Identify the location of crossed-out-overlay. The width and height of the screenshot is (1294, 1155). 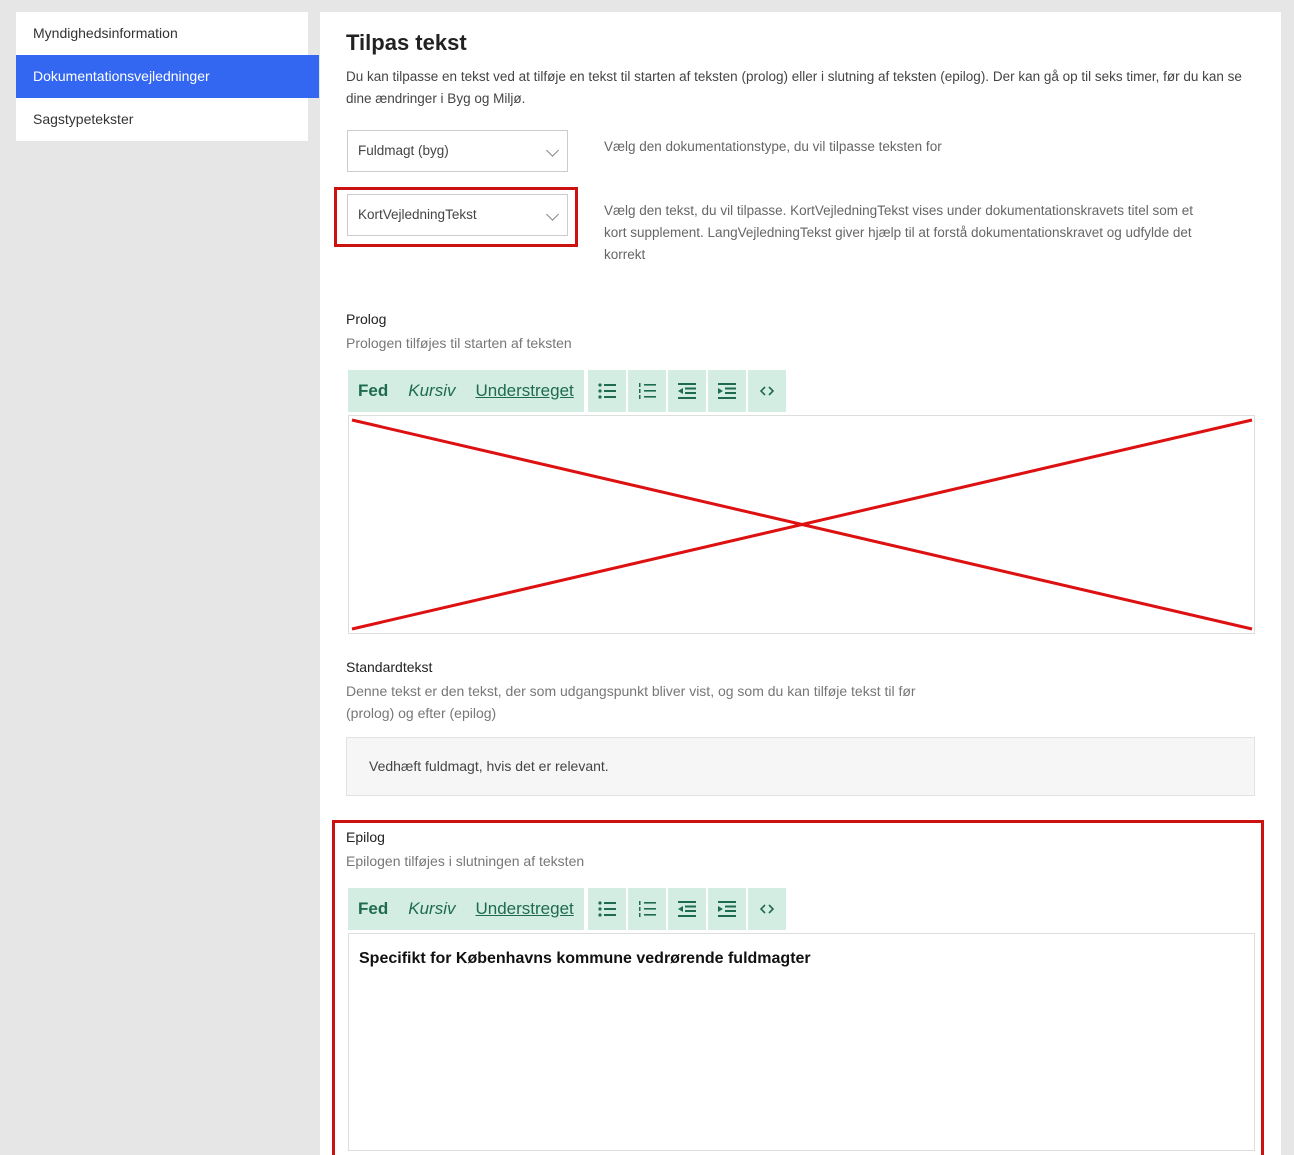
(802, 524).